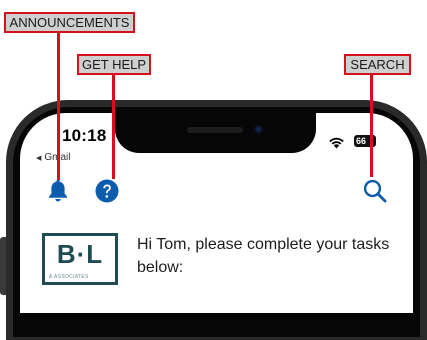  Describe the element at coordinates (215, 130) in the screenshot. I see `earpiece-speaker` at that location.